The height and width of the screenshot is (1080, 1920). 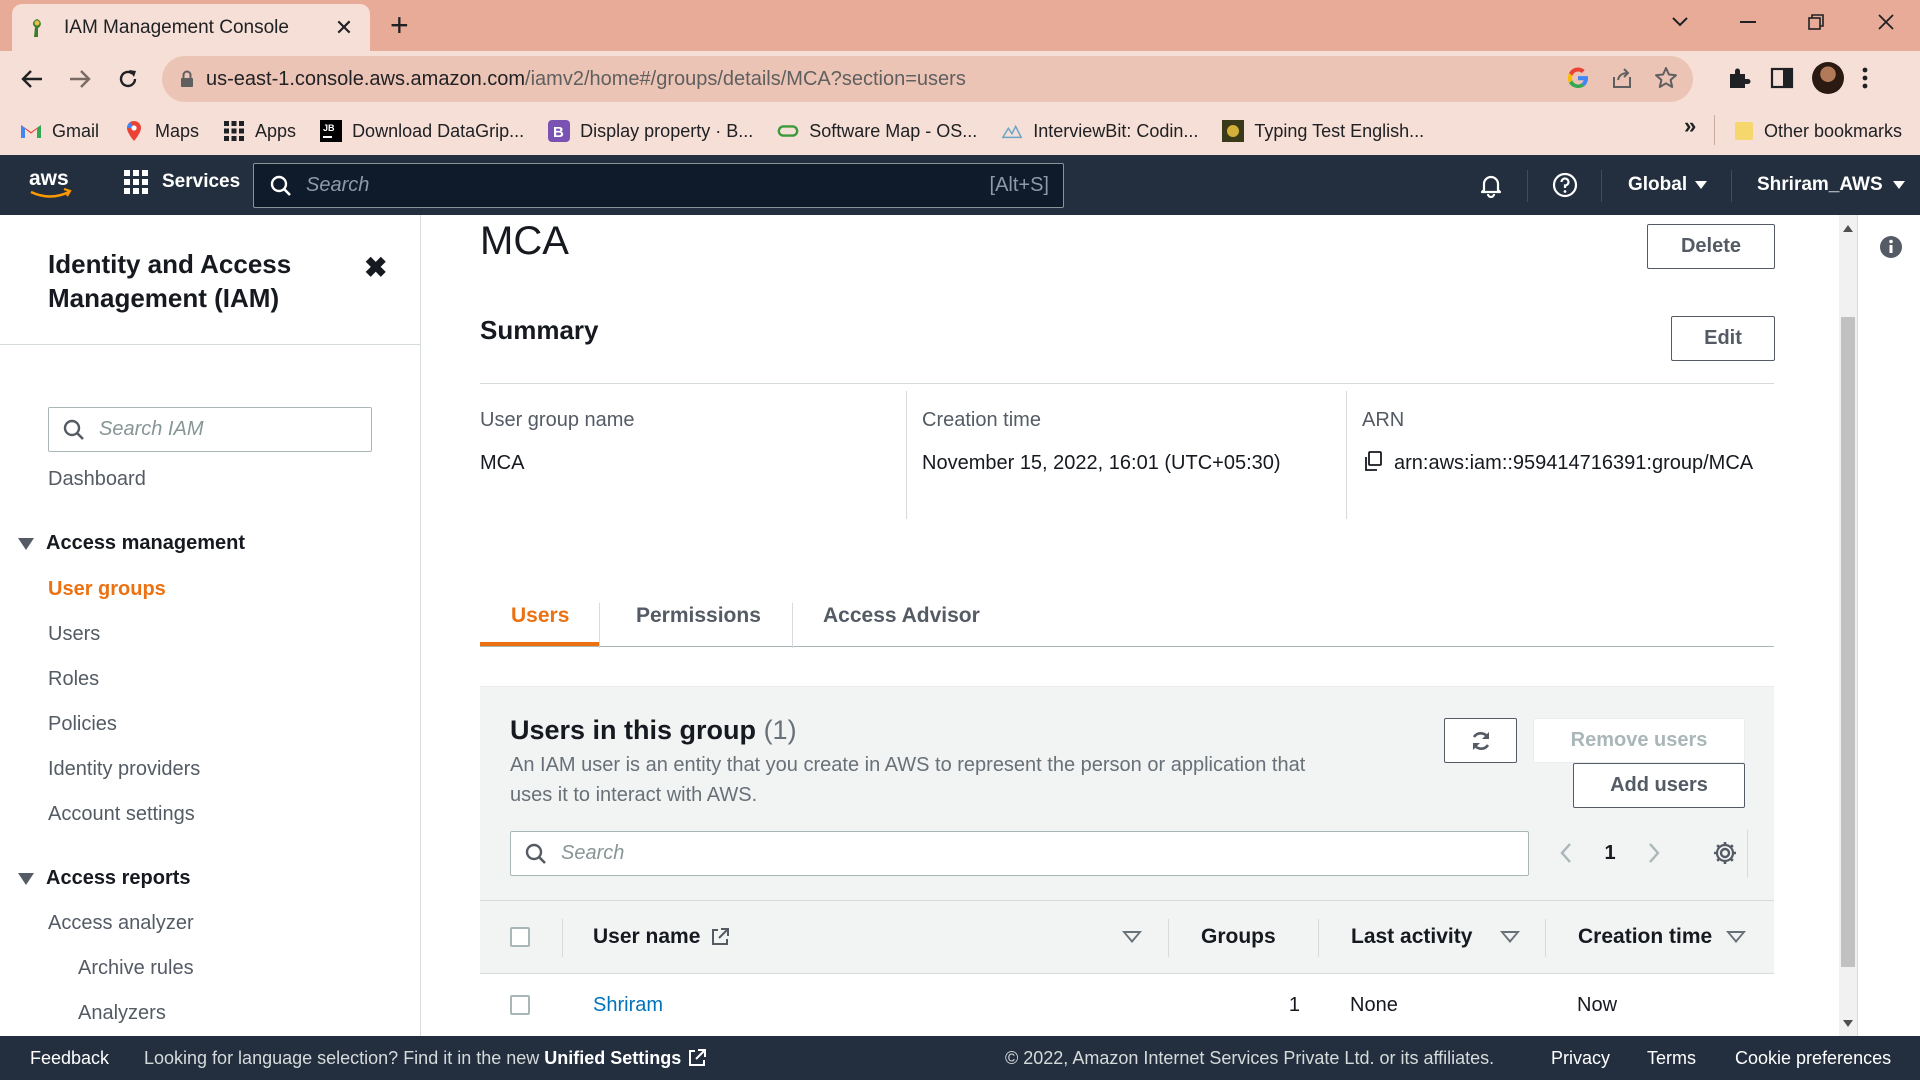 What do you see at coordinates (399, 25) in the screenshot?
I see `new-tab-icon: +` at bounding box center [399, 25].